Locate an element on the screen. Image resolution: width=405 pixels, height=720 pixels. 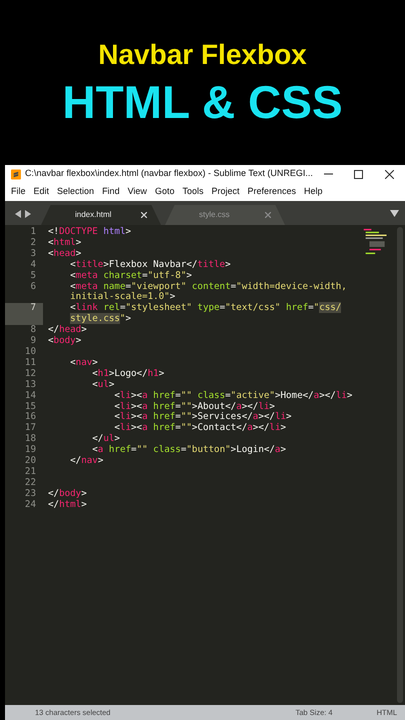
code-line: <li><a href="">Services</a></li> is located at coordinates (202, 417).